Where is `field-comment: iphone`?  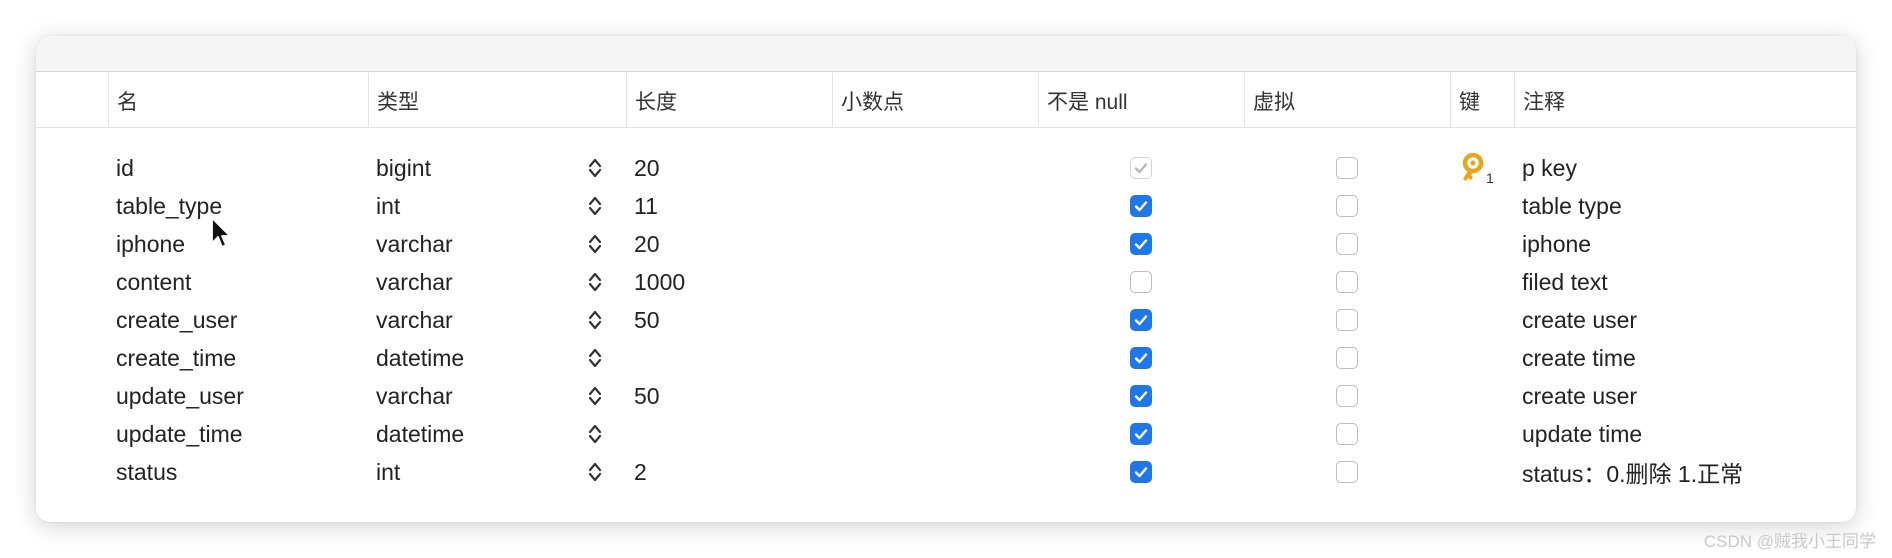
field-comment: iphone is located at coordinates (1556, 244).